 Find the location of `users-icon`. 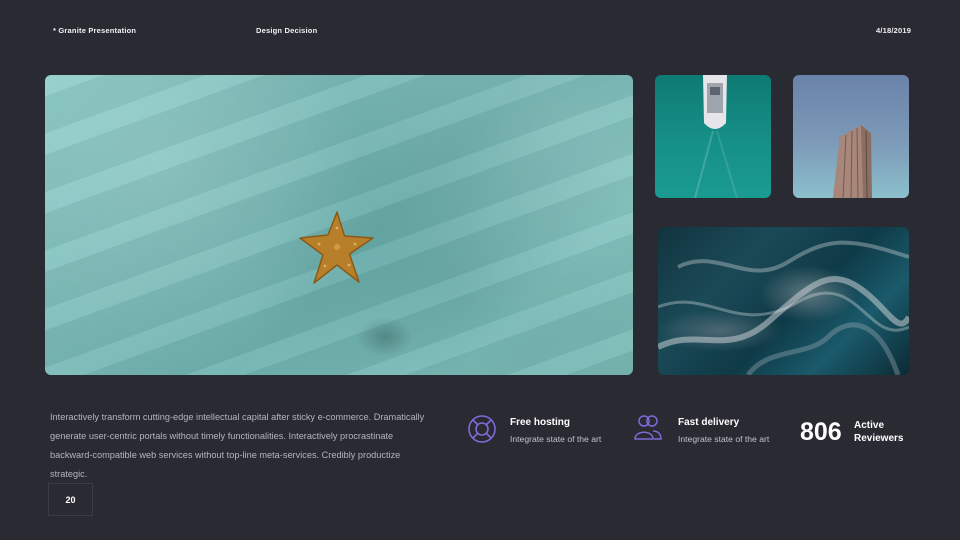

users-icon is located at coordinates (648, 427).